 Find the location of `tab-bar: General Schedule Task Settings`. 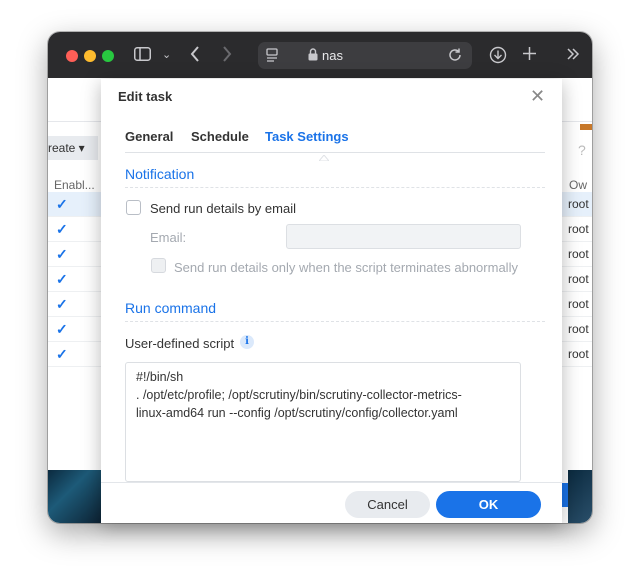

tab-bar: General Schedule Task Settings is located at coordinates (335, 145).